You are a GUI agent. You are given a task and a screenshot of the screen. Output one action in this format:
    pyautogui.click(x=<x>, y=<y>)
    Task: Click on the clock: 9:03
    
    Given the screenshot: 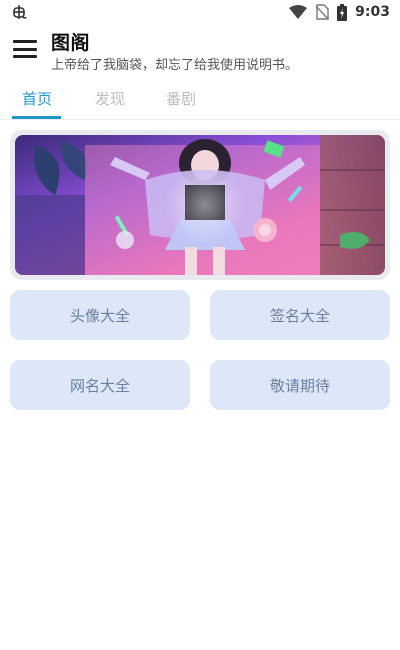 What is the action you would take?
    pyautogui.click(x=372, y=12)
    